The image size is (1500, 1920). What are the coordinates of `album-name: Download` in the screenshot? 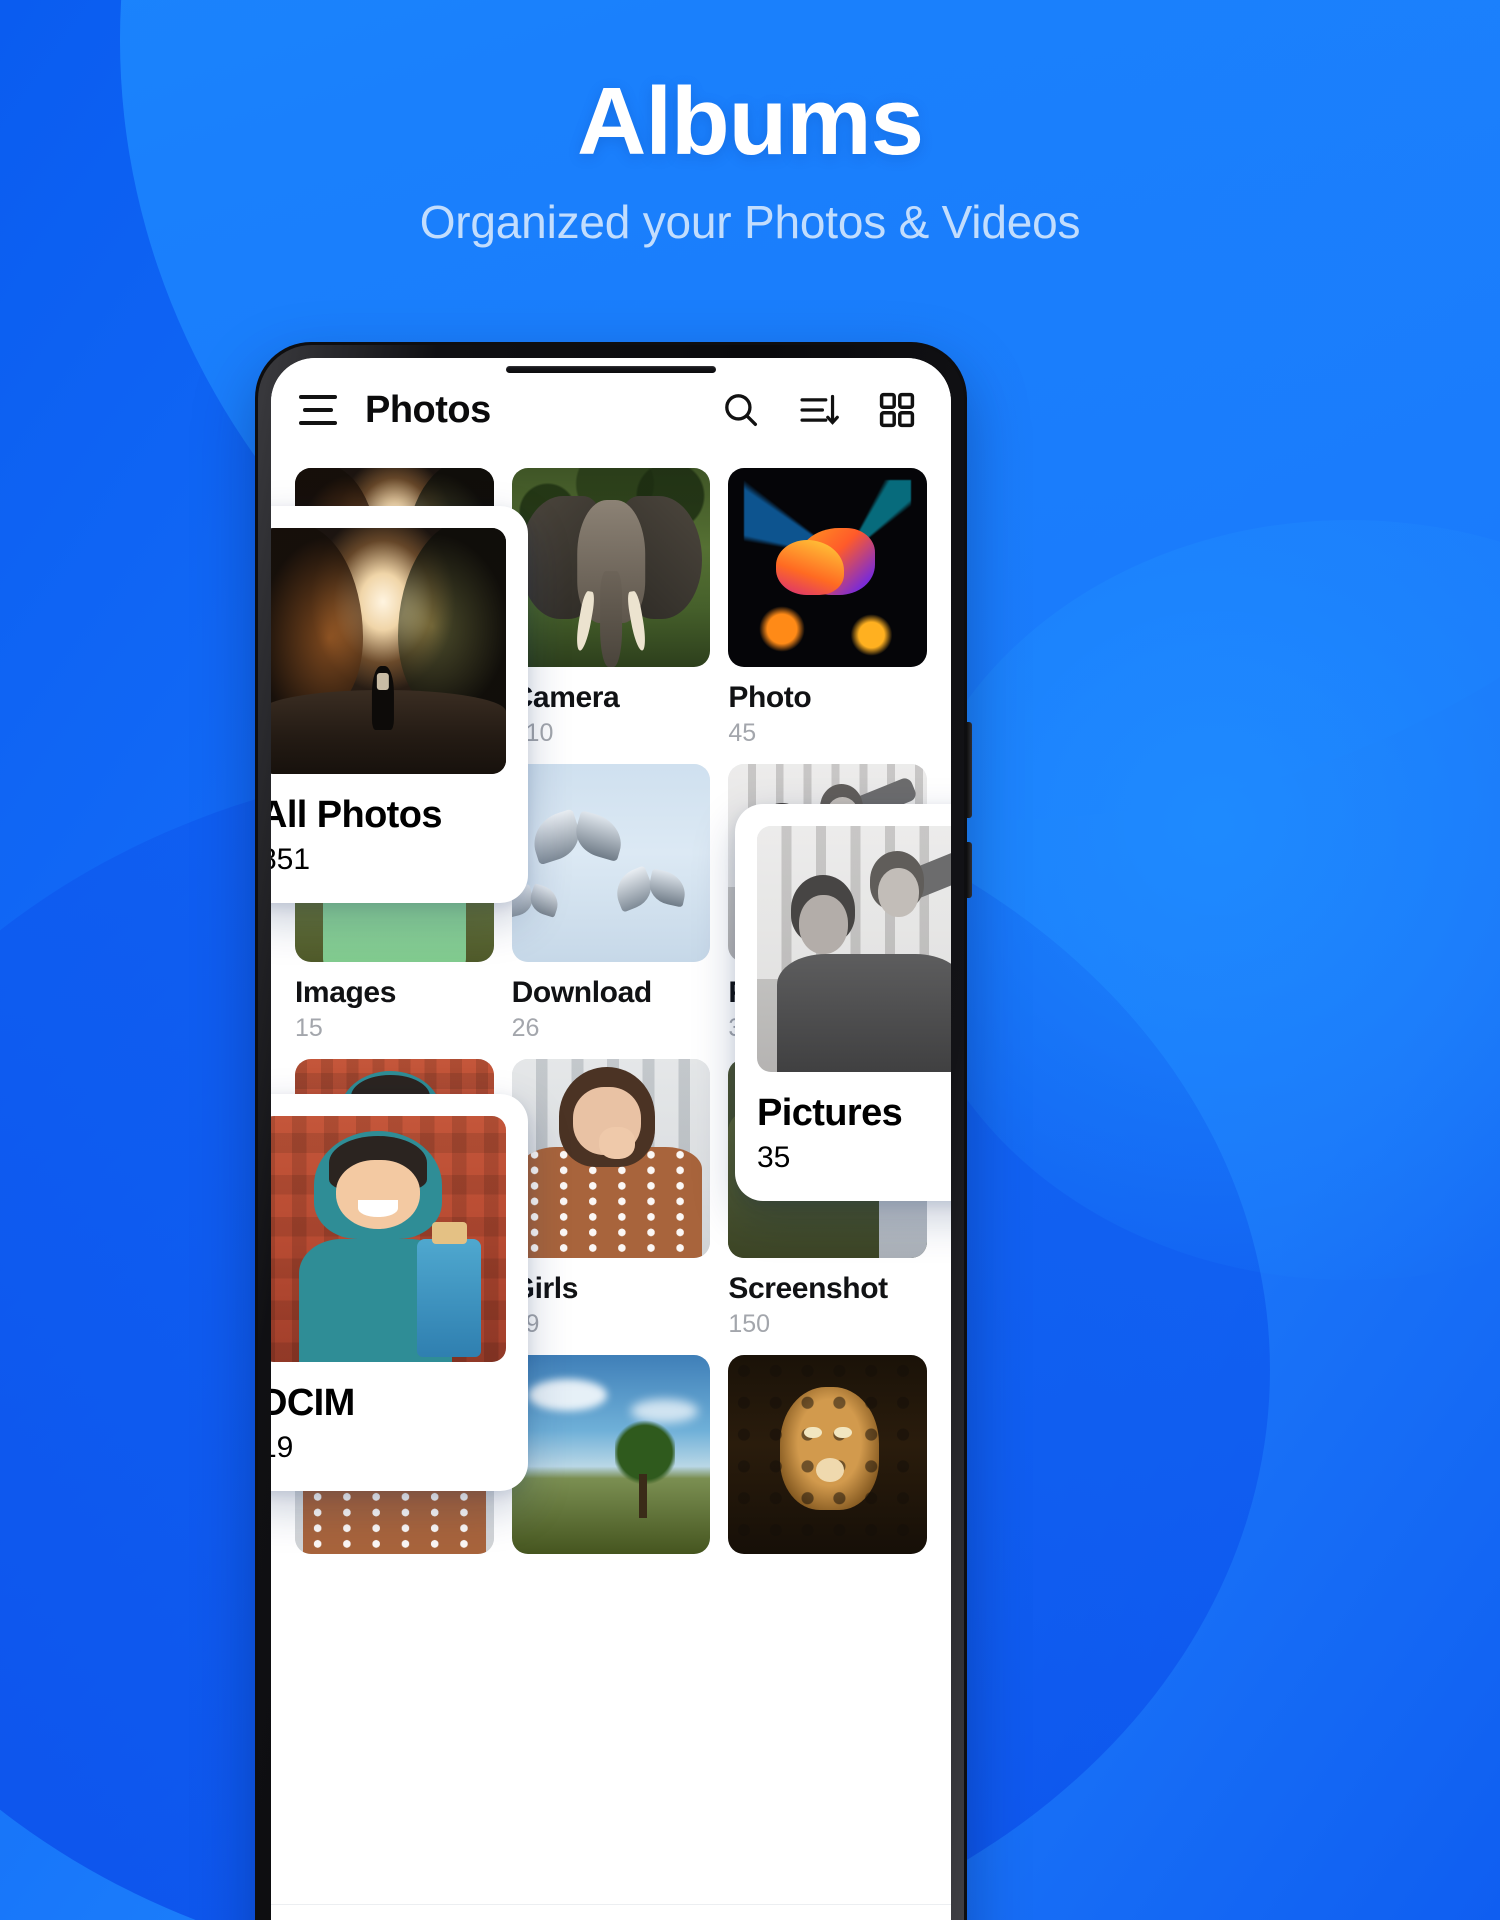 It's located at (582, 993).